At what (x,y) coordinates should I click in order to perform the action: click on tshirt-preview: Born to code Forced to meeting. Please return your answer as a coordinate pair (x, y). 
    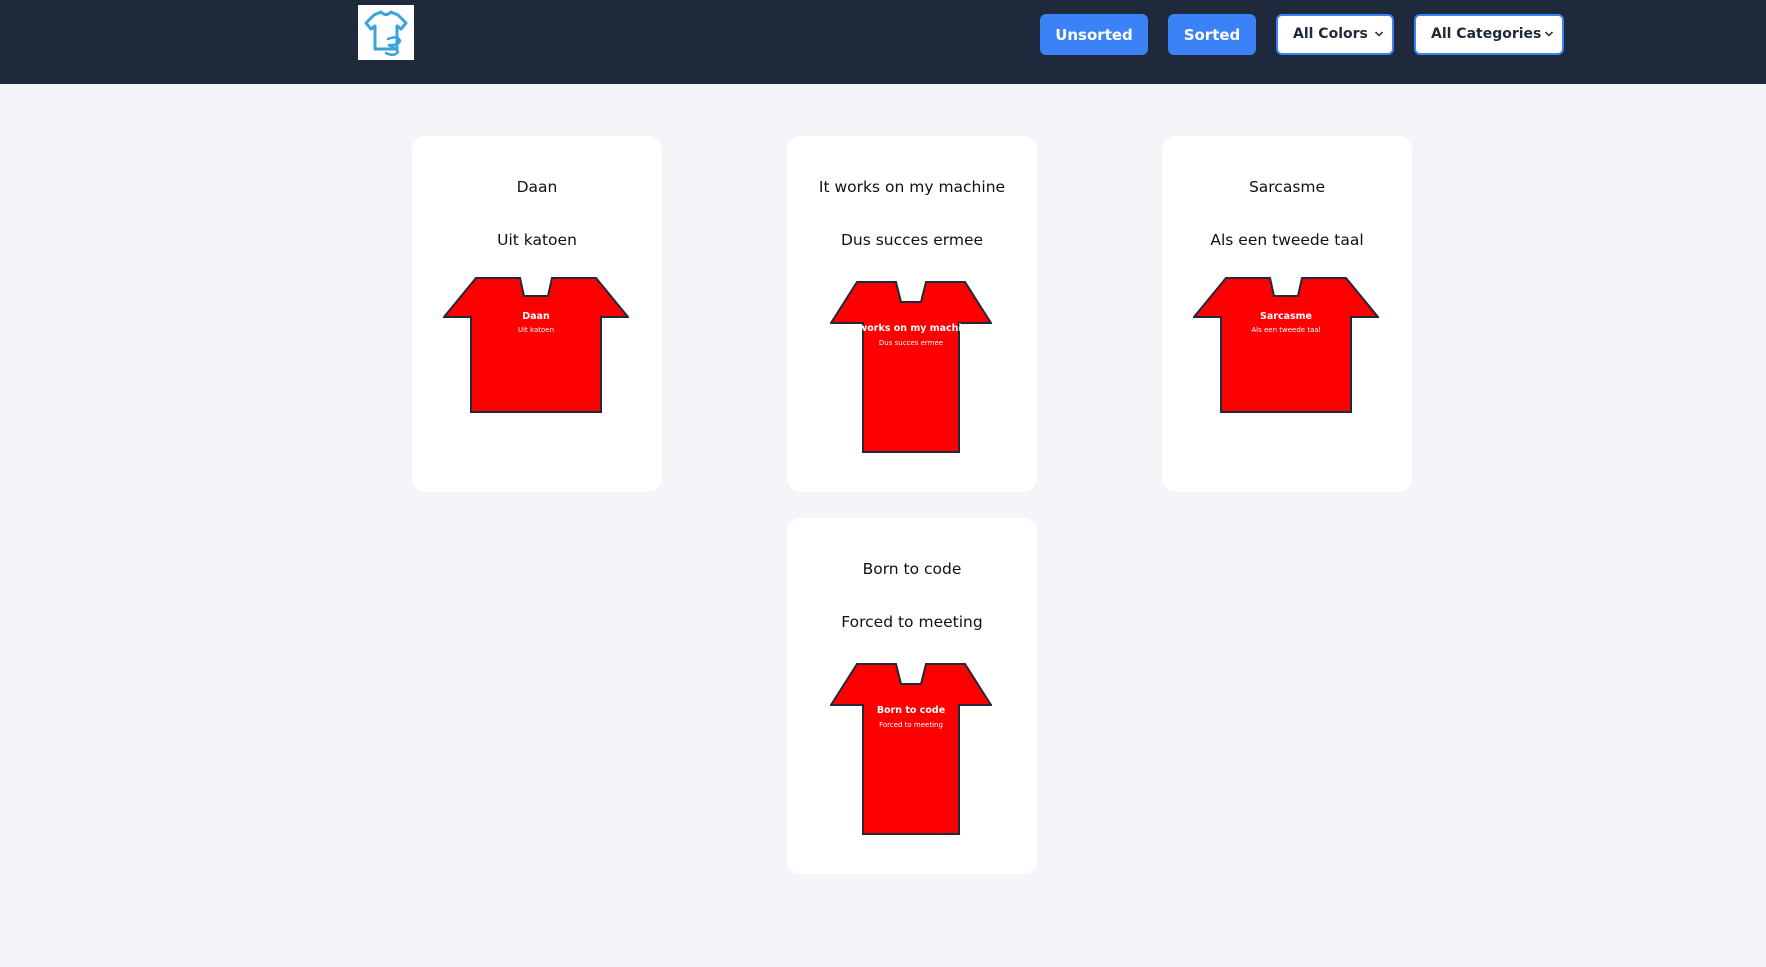
    Looking at the image, I should click on (911, 749).